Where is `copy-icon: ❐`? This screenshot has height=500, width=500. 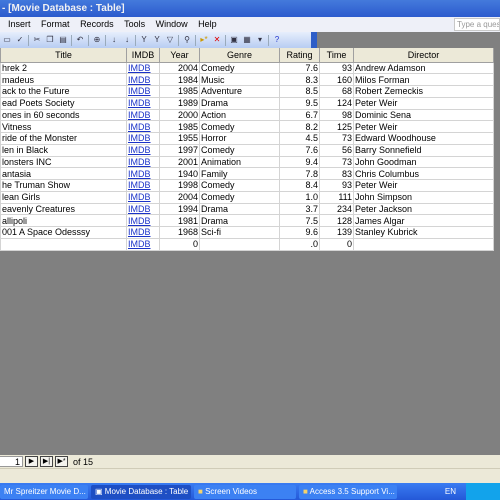
copy-icon: ❐ is located at coordinates (50, 40).